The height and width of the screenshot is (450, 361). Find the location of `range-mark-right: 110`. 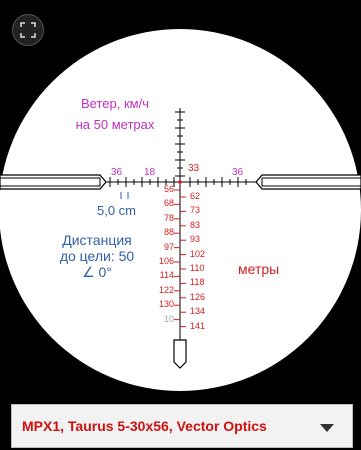

range-mark-right: 110 is located at coordinates (197, 268).